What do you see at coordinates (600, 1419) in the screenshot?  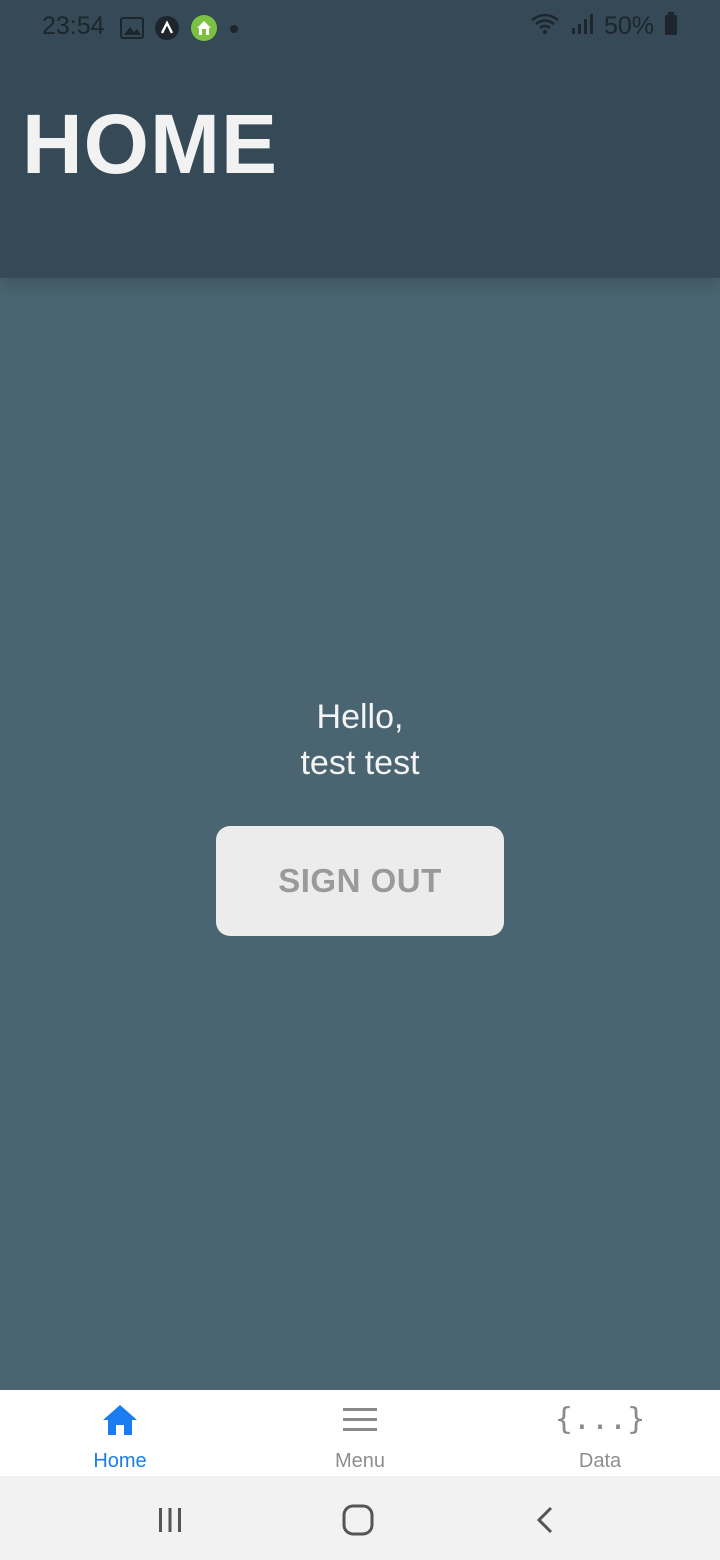 I see `braces-icon: {...}` at bounding box center [600, 1419].